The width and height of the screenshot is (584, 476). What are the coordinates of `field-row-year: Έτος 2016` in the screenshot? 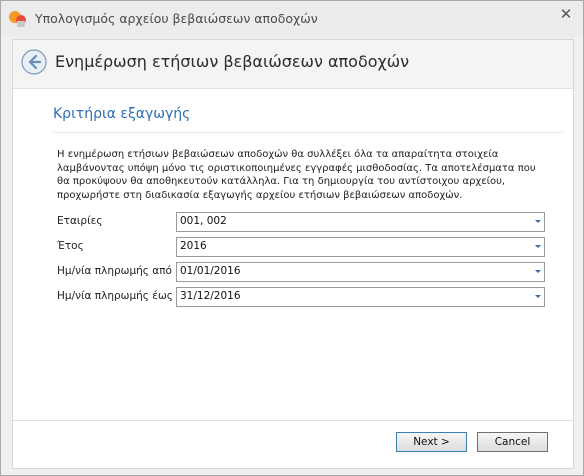 It's located at (307, 247).